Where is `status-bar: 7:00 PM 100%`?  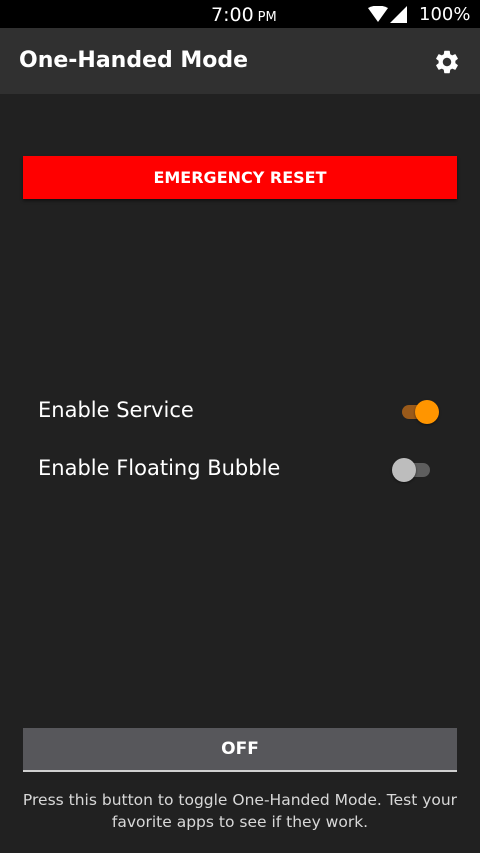
status-bar: 7:00 PM 100% is located at coordinates (240, 14).